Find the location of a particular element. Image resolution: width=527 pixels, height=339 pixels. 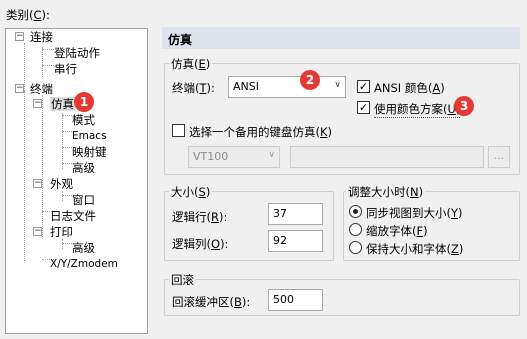

scrollback-buffer-input: 500 is located at coordinates (295, 300).